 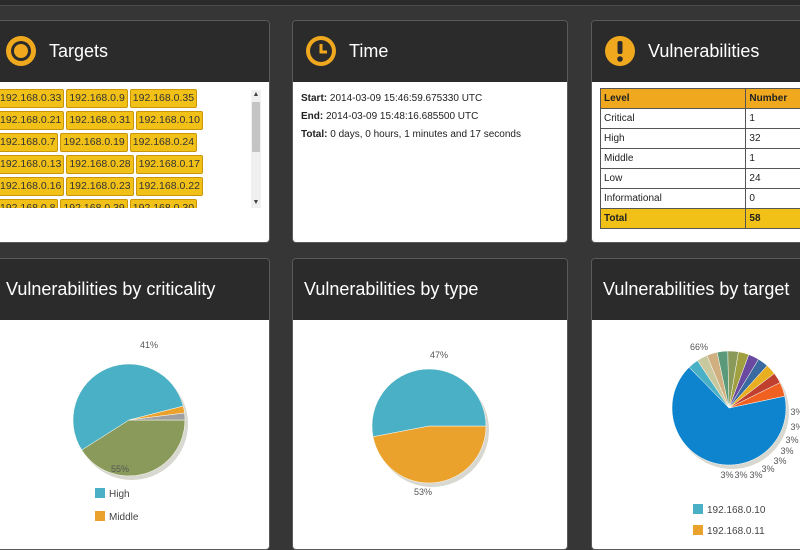 I want to click on start-value: 2014-03-09 15:46:59.675330 UTC, so click(x=406, y=98).